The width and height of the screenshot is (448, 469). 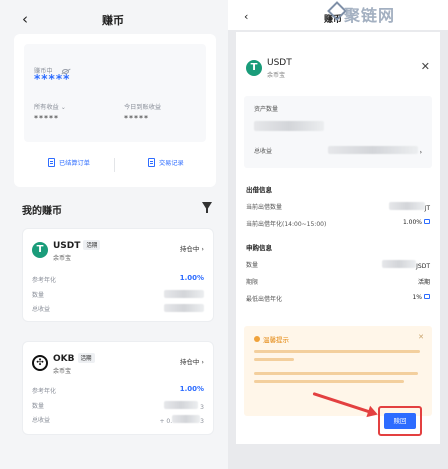 I want to click on coin-name: USDT 活期, so click(x=77, y=245).